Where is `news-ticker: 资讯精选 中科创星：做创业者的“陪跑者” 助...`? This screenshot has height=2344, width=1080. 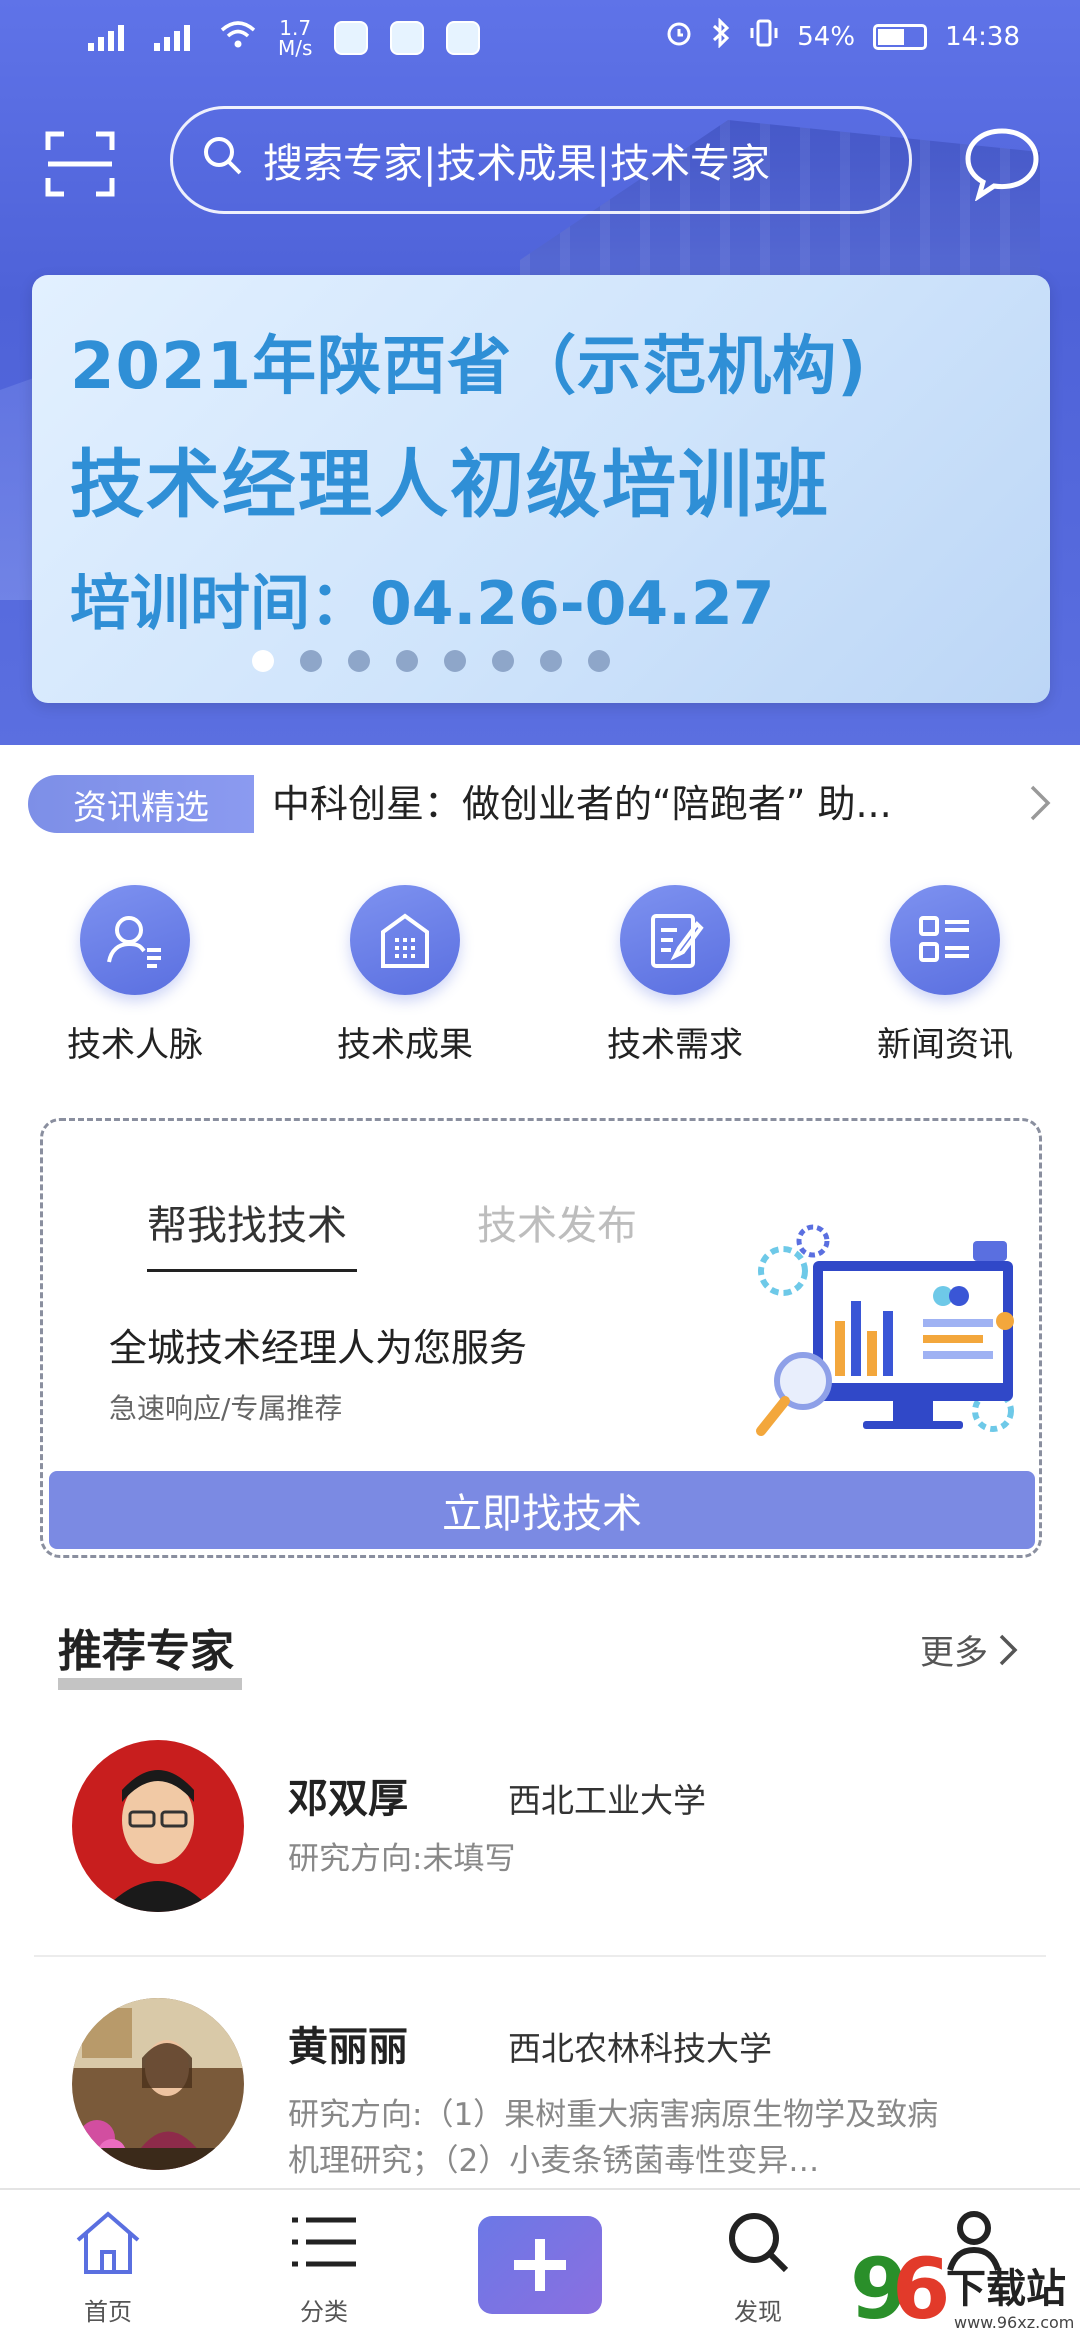
news-ticker: 资讯精选 中科创星：做创业者的“陪跑者” 助... is located at coordinates (540, 805).